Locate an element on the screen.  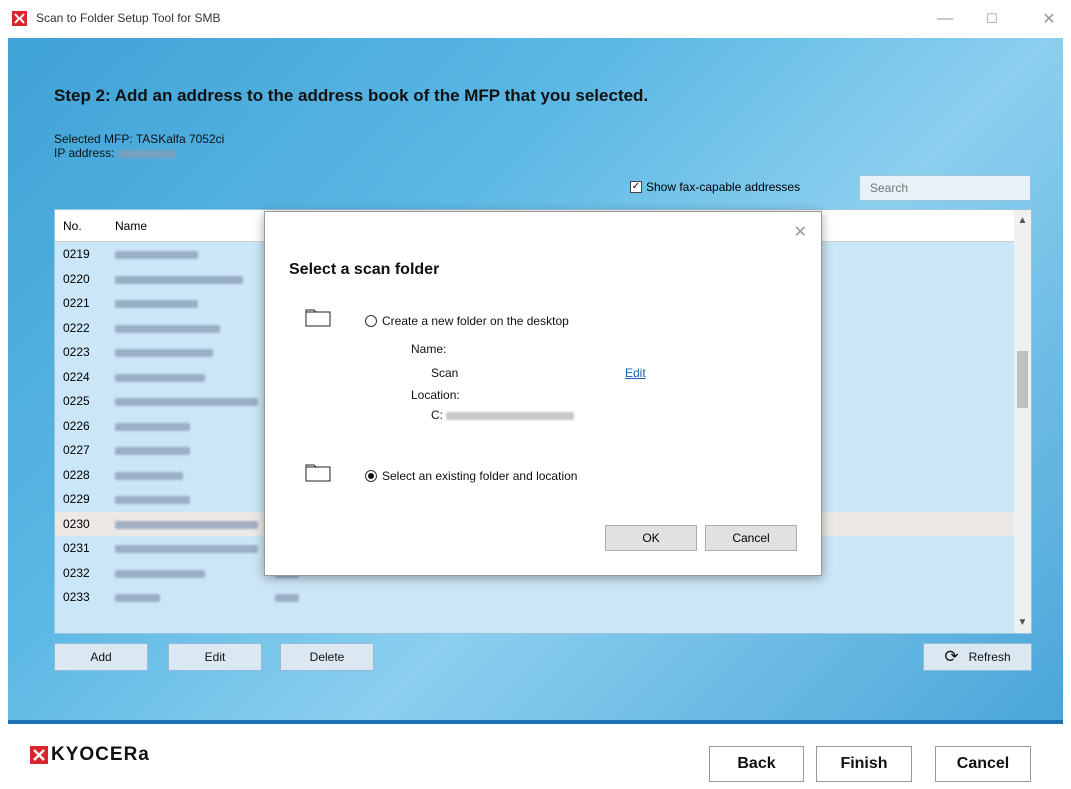
selected-mfp-label: Selected MFP: TASKalfa 7052ci is located at coordinates (139, 139).